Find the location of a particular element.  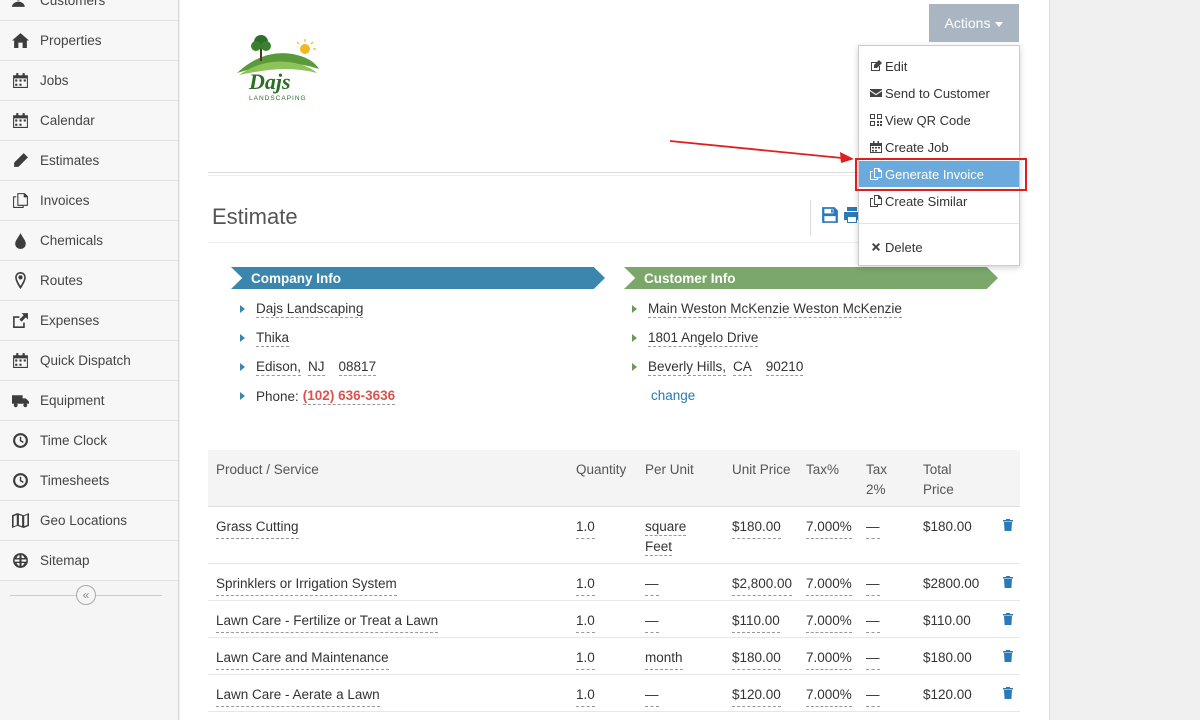

menu-item-edit: Edit is located at coordinates (939, 66).